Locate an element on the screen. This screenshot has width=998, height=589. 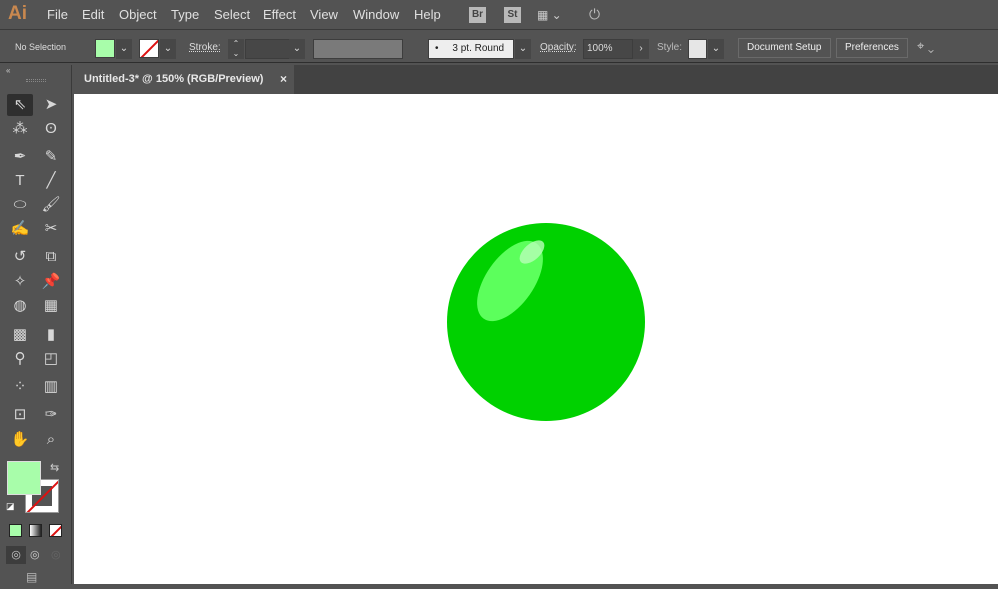
stroke-label: Stroke: is located at coordinates (205, 47).